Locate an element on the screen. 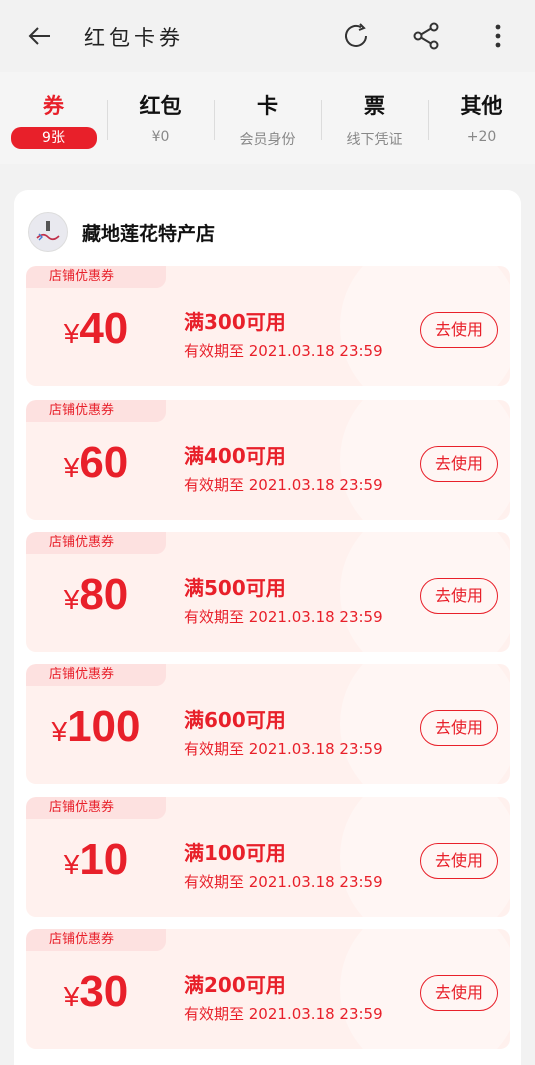  coupon-amount: ¥100 is located at coordinates (96, 727).